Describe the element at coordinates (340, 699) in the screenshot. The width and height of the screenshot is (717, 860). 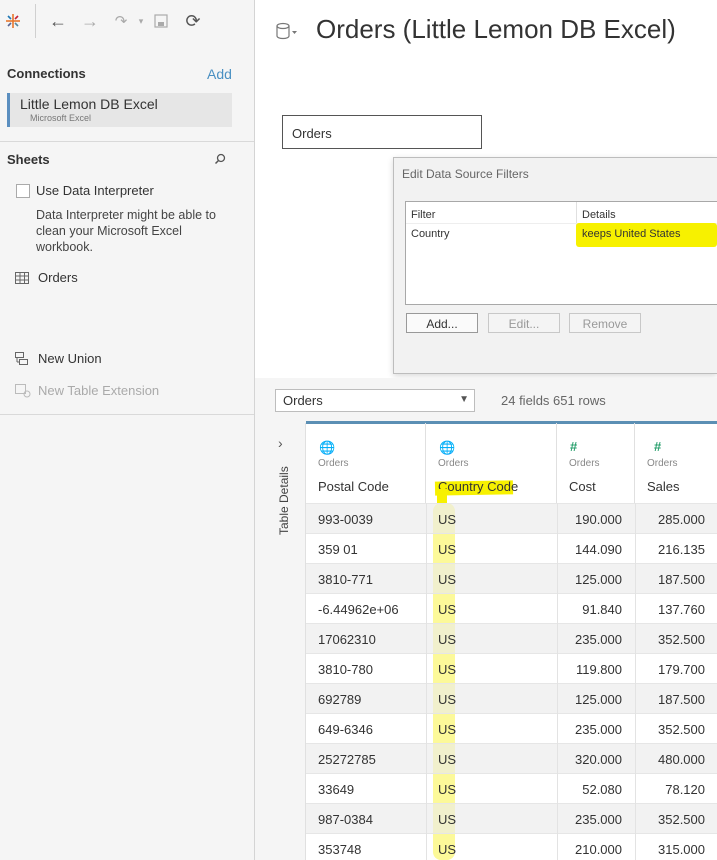
I see `table-cell: 692789` at that location.